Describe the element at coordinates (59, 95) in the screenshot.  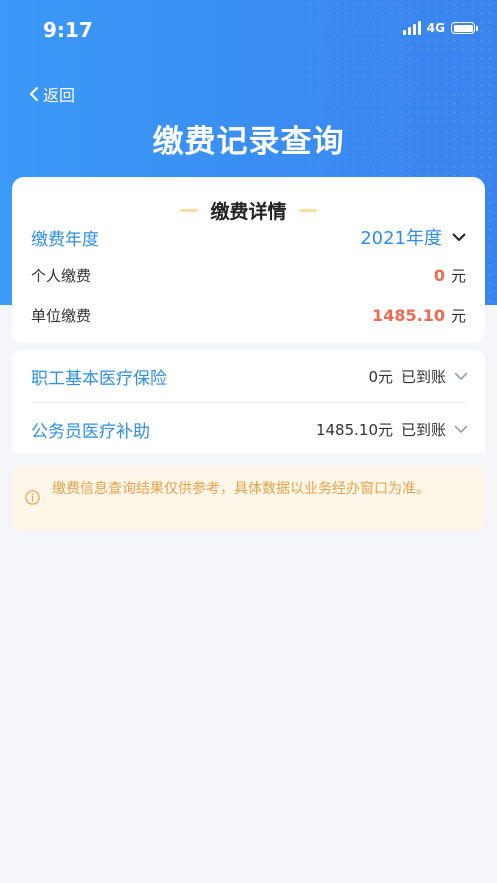
I see `back-label: 返回` at that location.